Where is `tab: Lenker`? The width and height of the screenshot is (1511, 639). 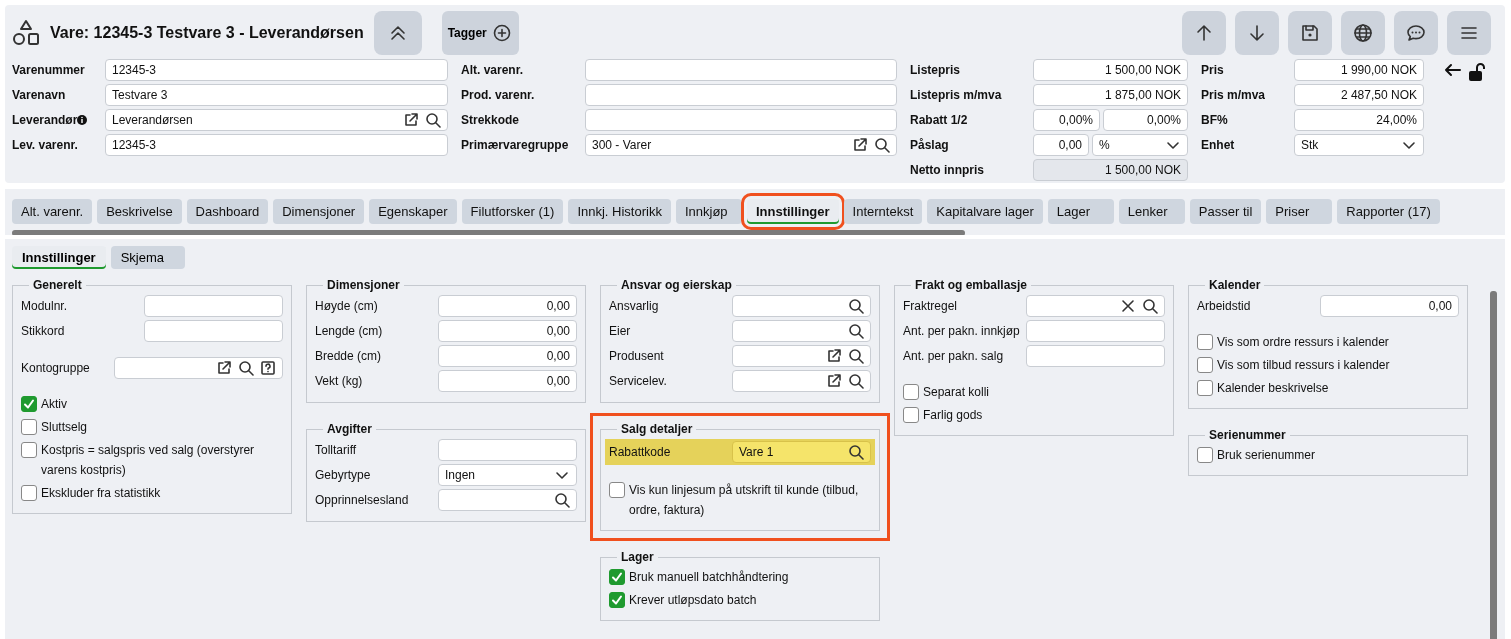 tab: Lenker is located at coordinates (1151, 211).